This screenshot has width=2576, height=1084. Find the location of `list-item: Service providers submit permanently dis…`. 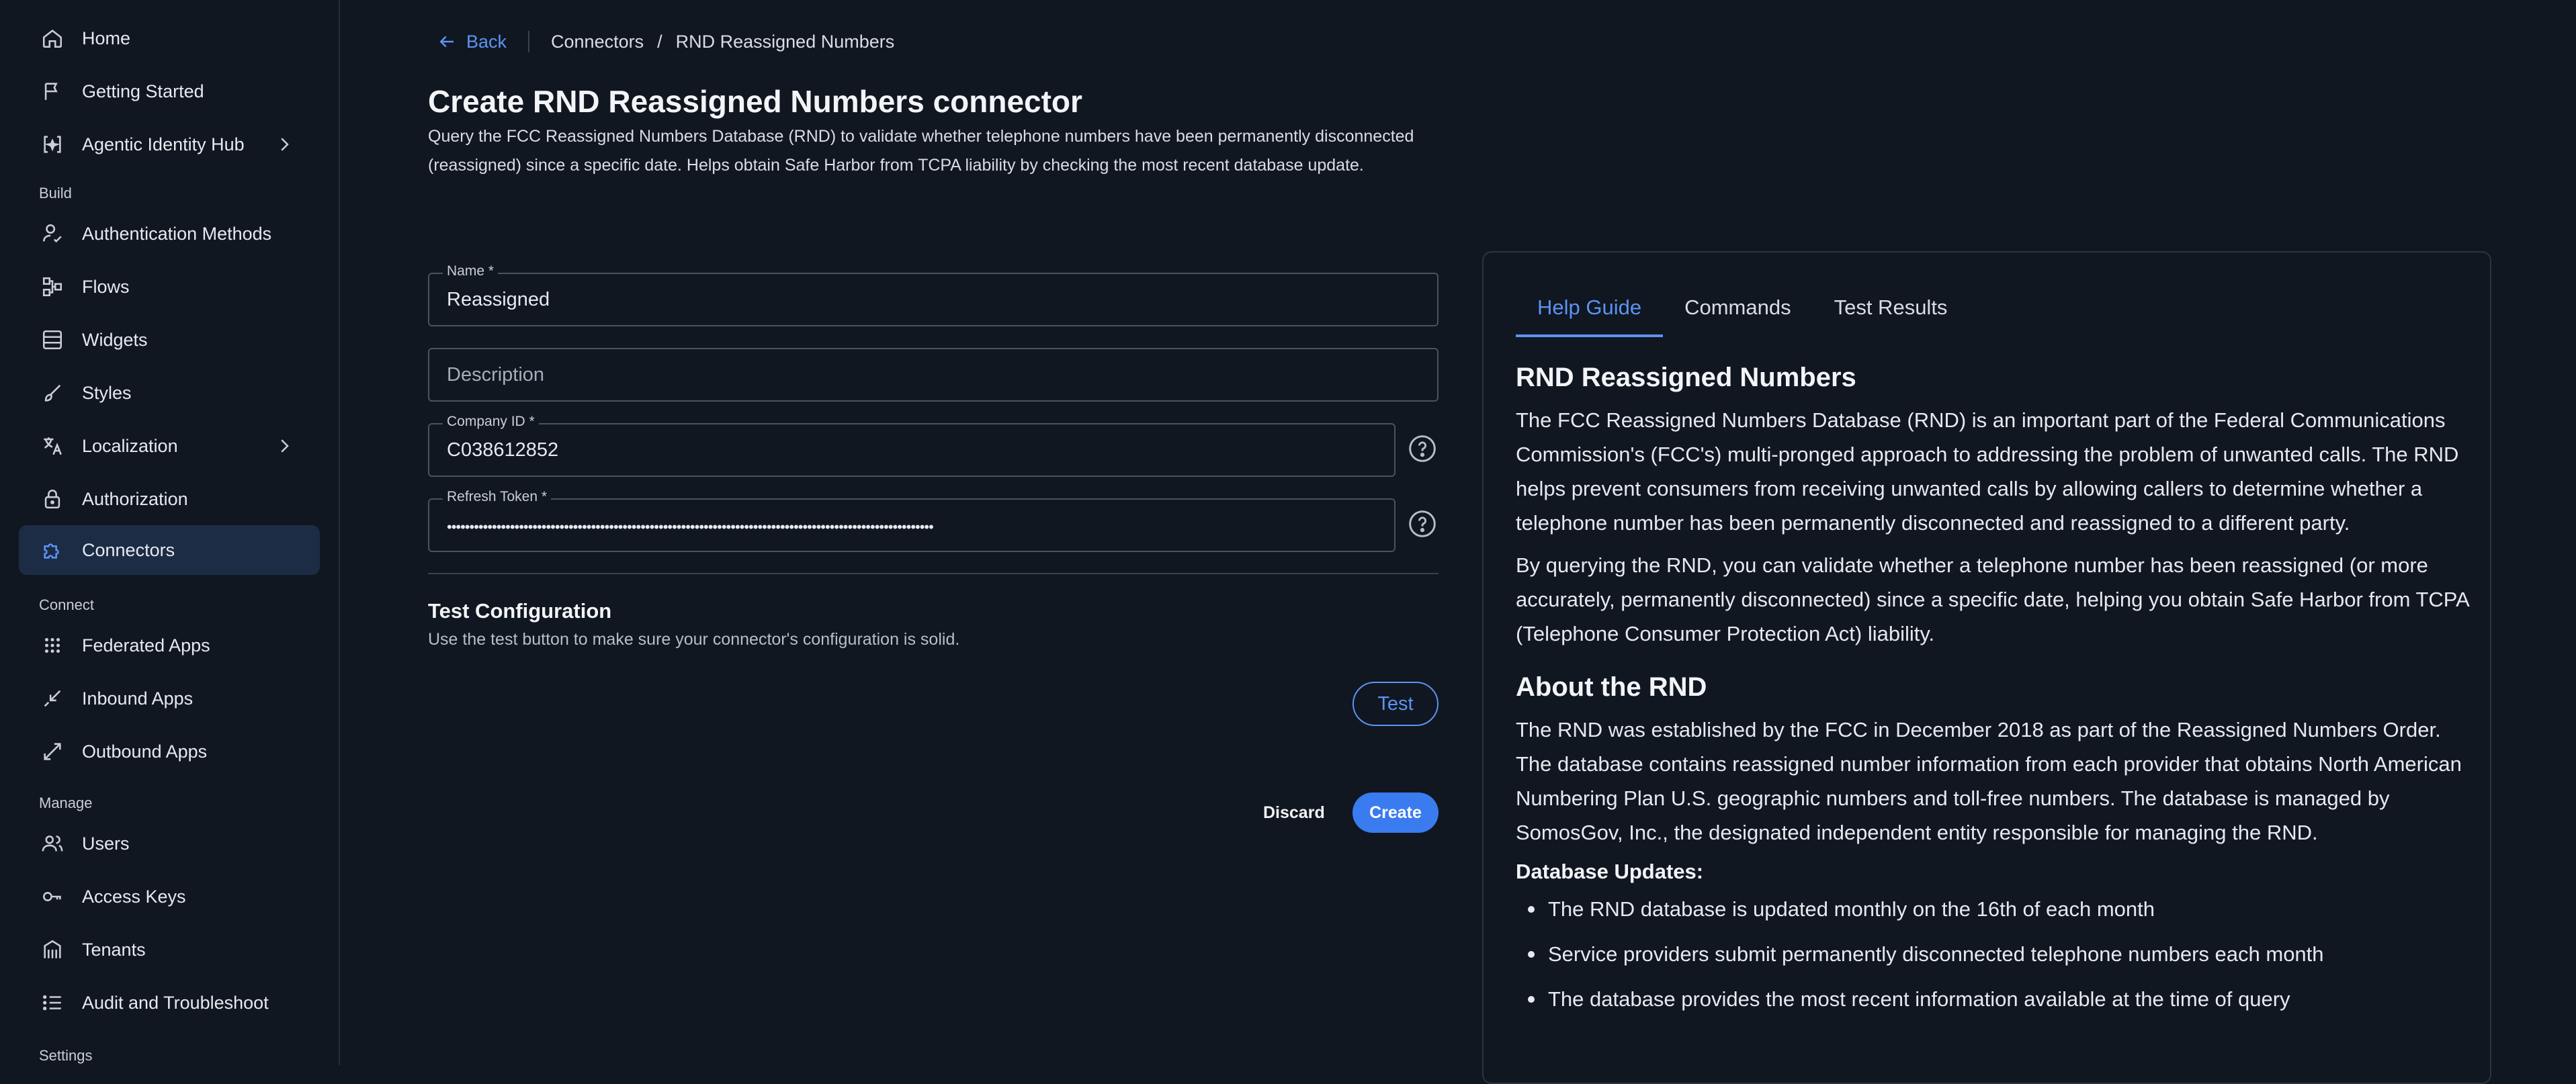

list-item: Service providers submit permanently dis… is located at coordinates (1993, 954).